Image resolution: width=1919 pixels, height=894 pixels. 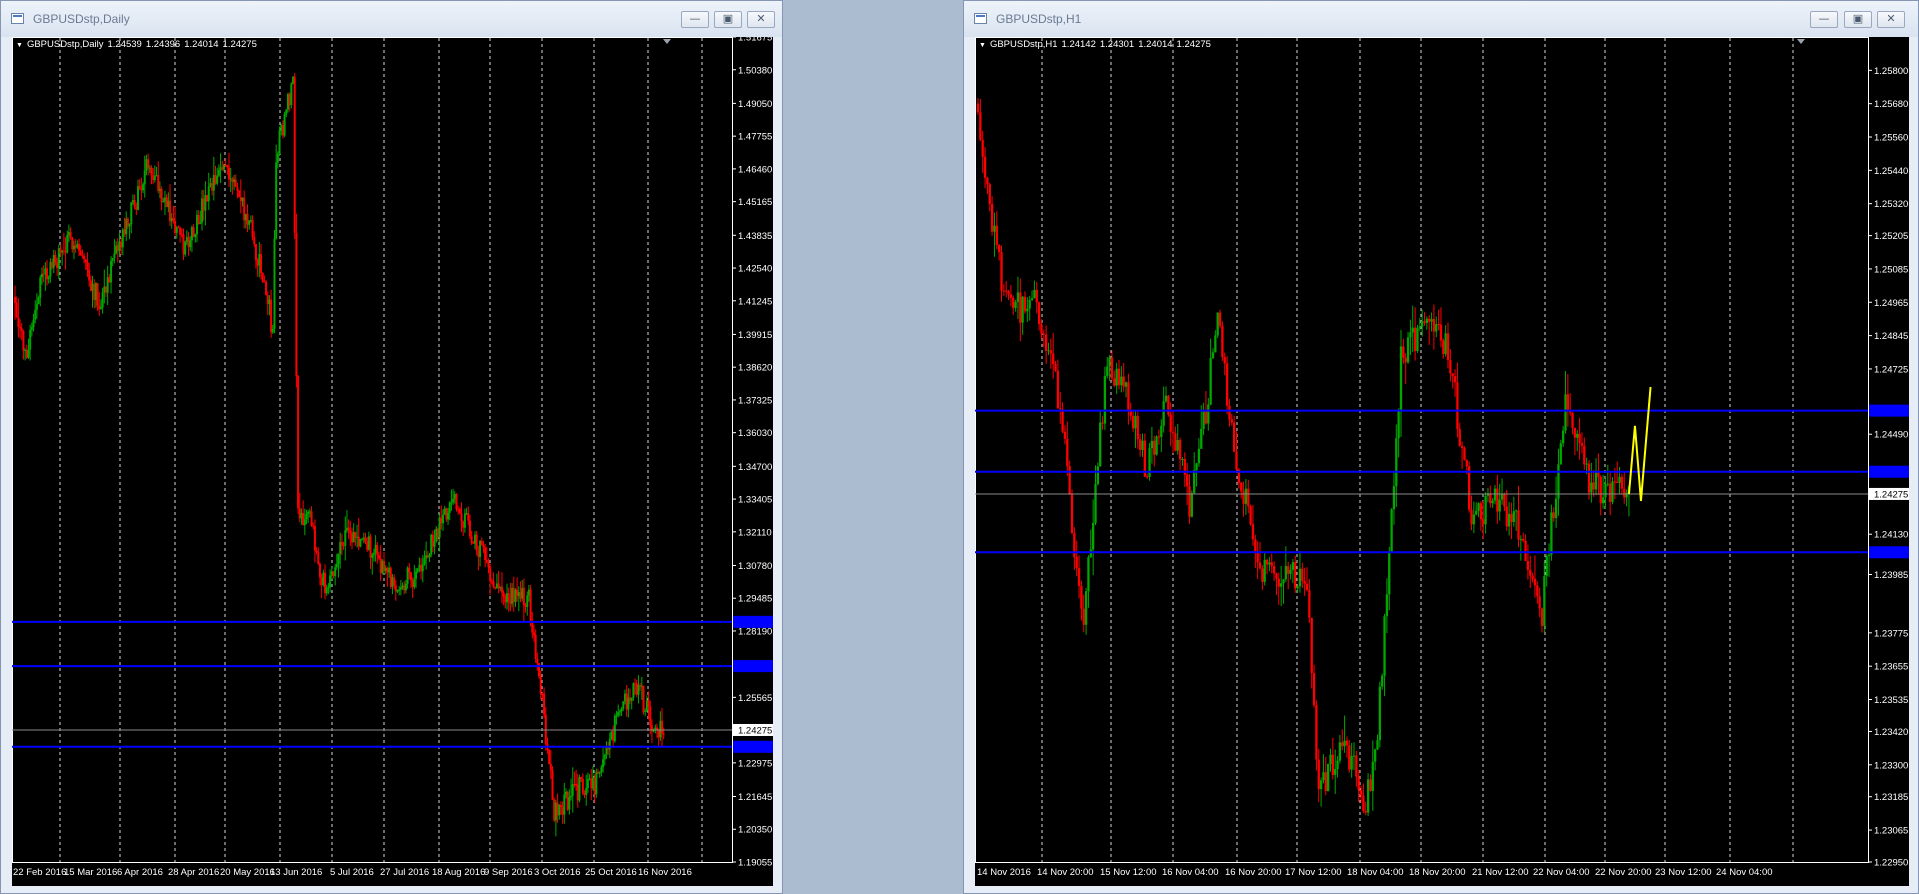 What do you see at coordinates (1891, 171) in the screenshot?
I see `price-label: 1.25440` at bounding box center [1891, 171].